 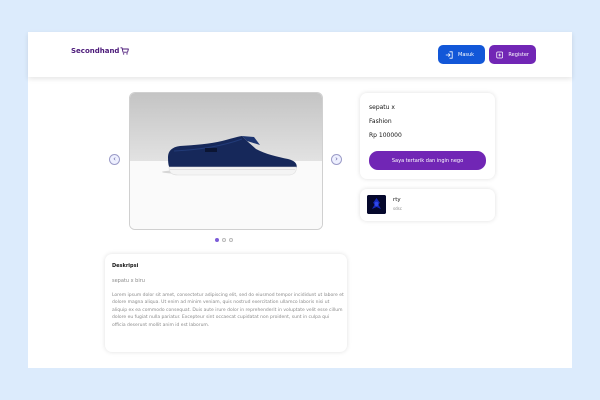 I want to click on carousel-next-button: ›, so click(x=336, y=159).